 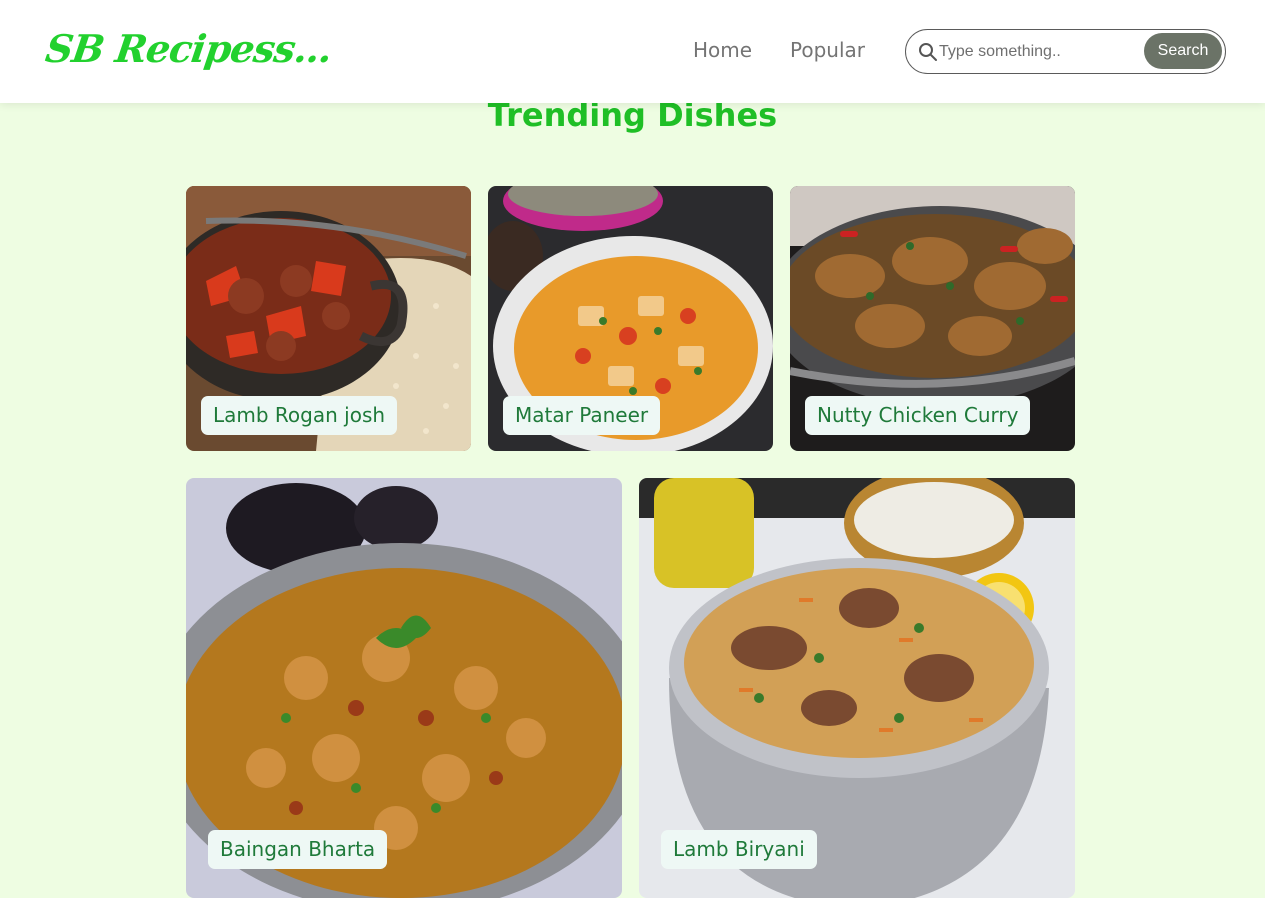 What do you see at coordinates (928, 52) in the screenshot?
I see `search-icon` at bounding box center [928, 52].